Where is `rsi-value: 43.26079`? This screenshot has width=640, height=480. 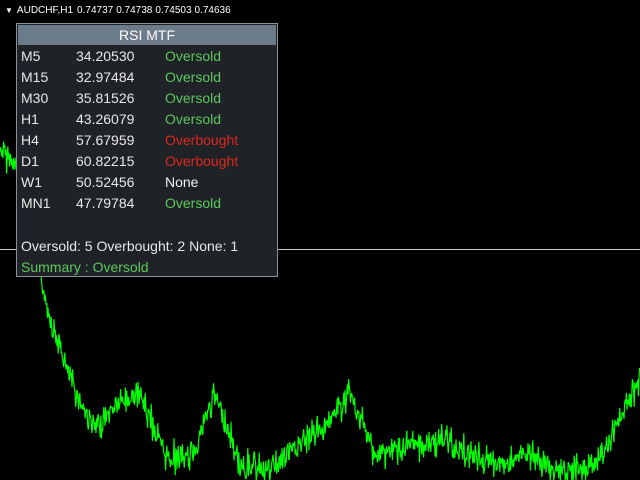
rsi-value: 43.26079 is located at coordinates (105, 119).